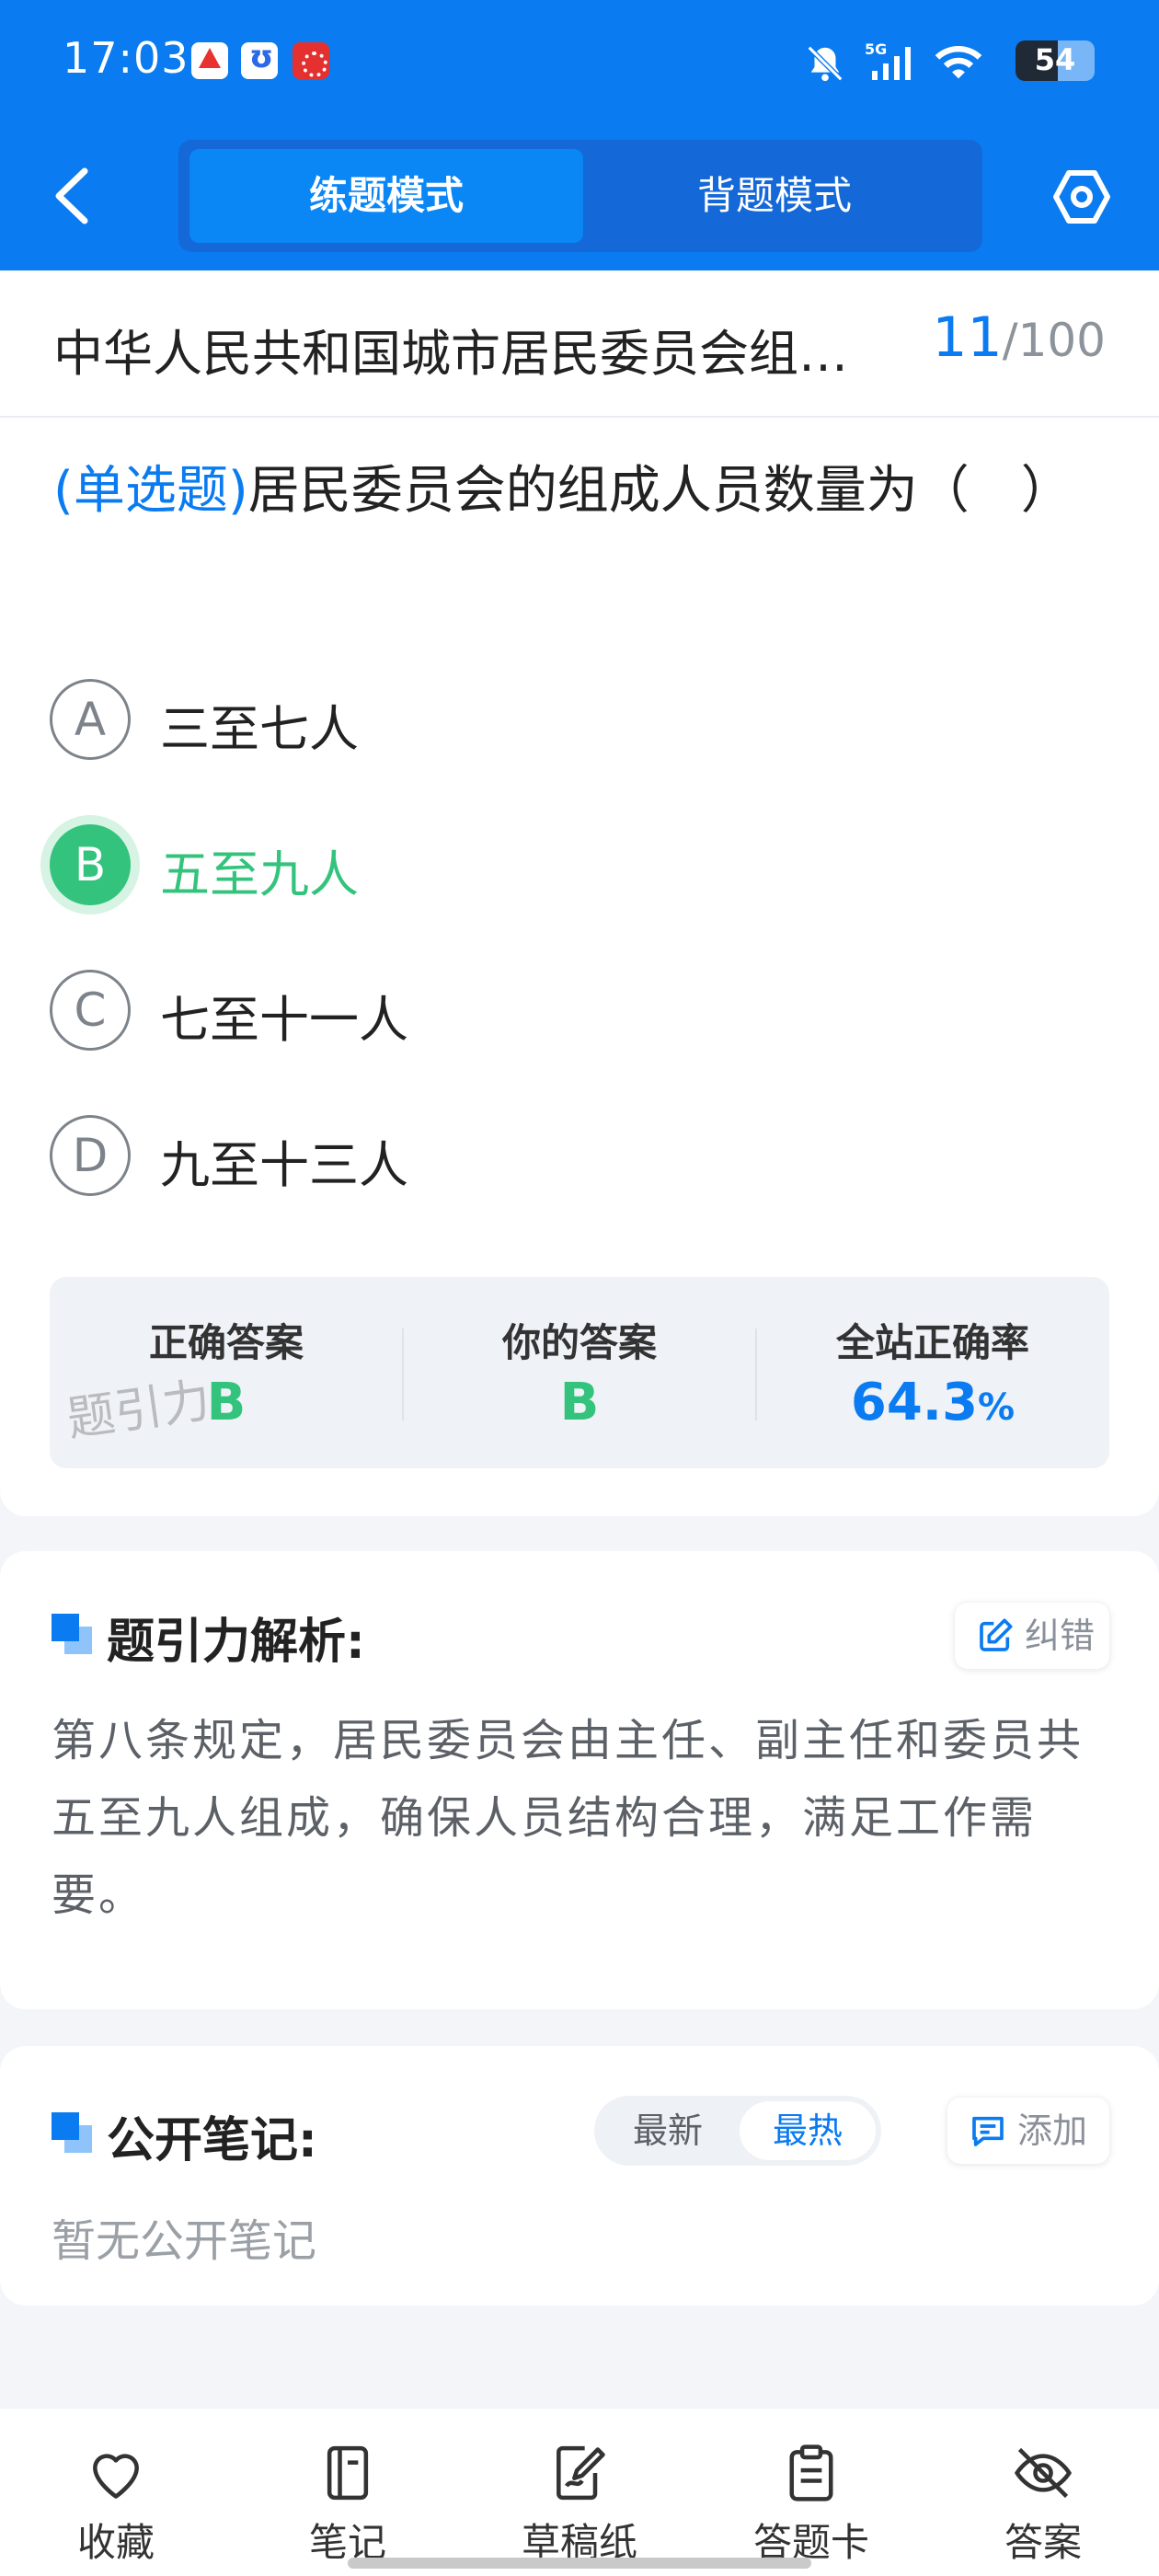  What do you see at coordinates (90, 719) in the screenshot?
I see `option-letter: A` at bounding box center [90, 719].